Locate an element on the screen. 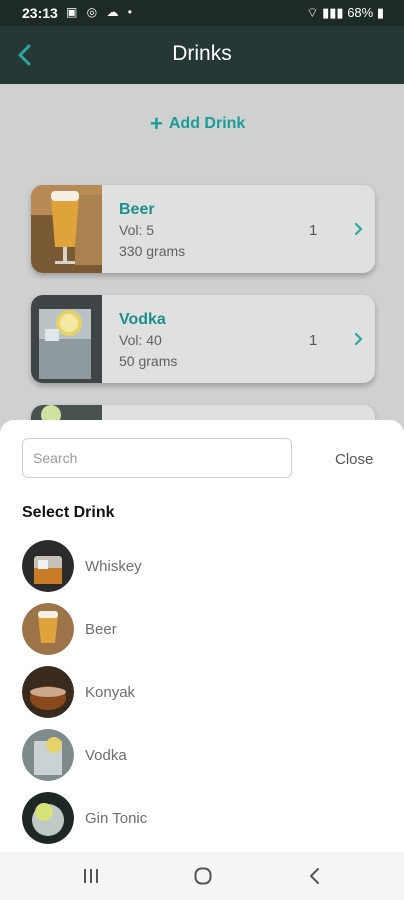 This screenshot has height=900, width=404. search-input is located at coordinates (157, 458).